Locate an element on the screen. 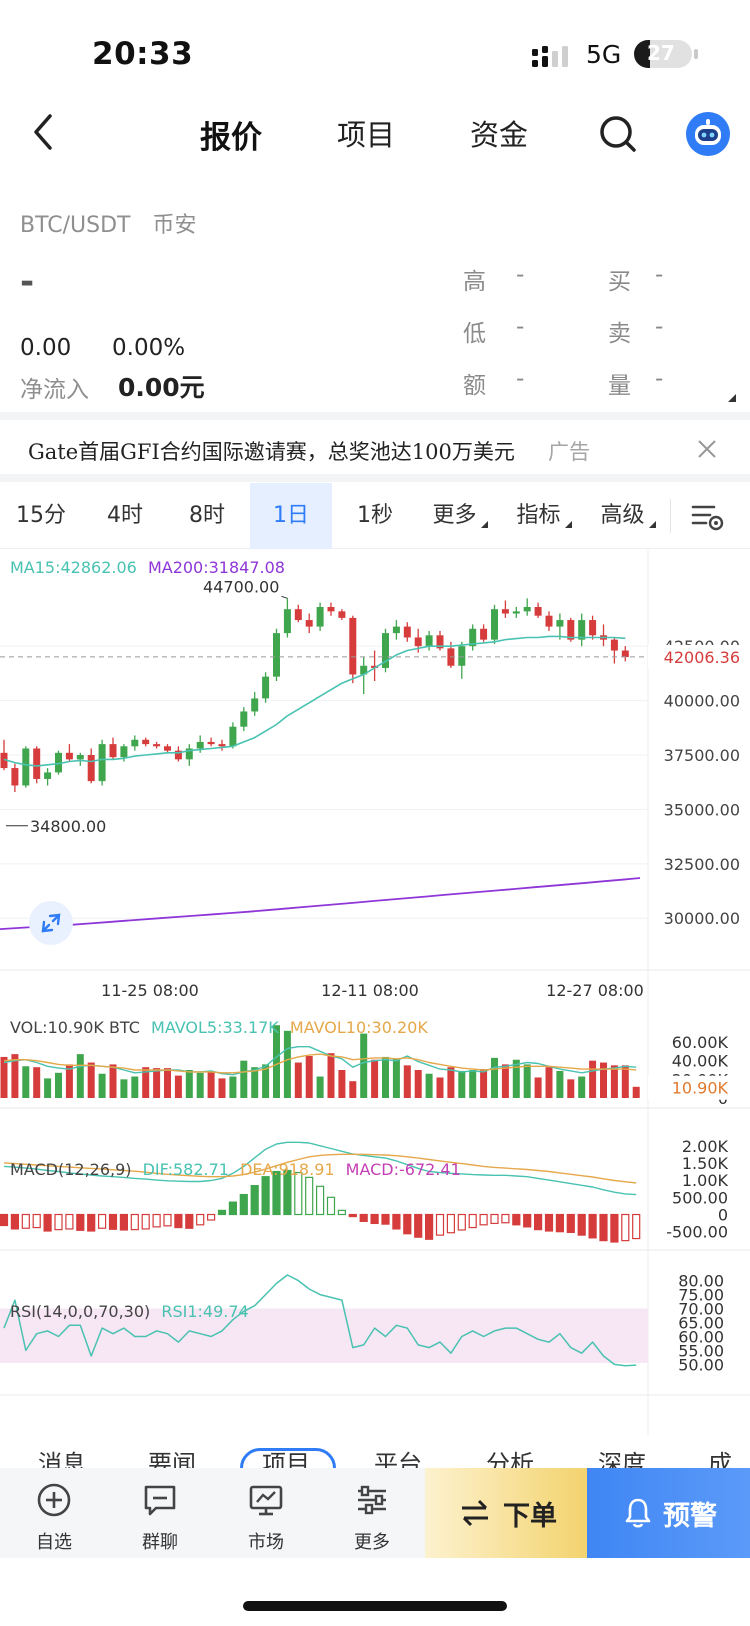 The height and width of the screenshot is (1626, 750). timeframe-more: 更多 is located at coordinates (460, 516).